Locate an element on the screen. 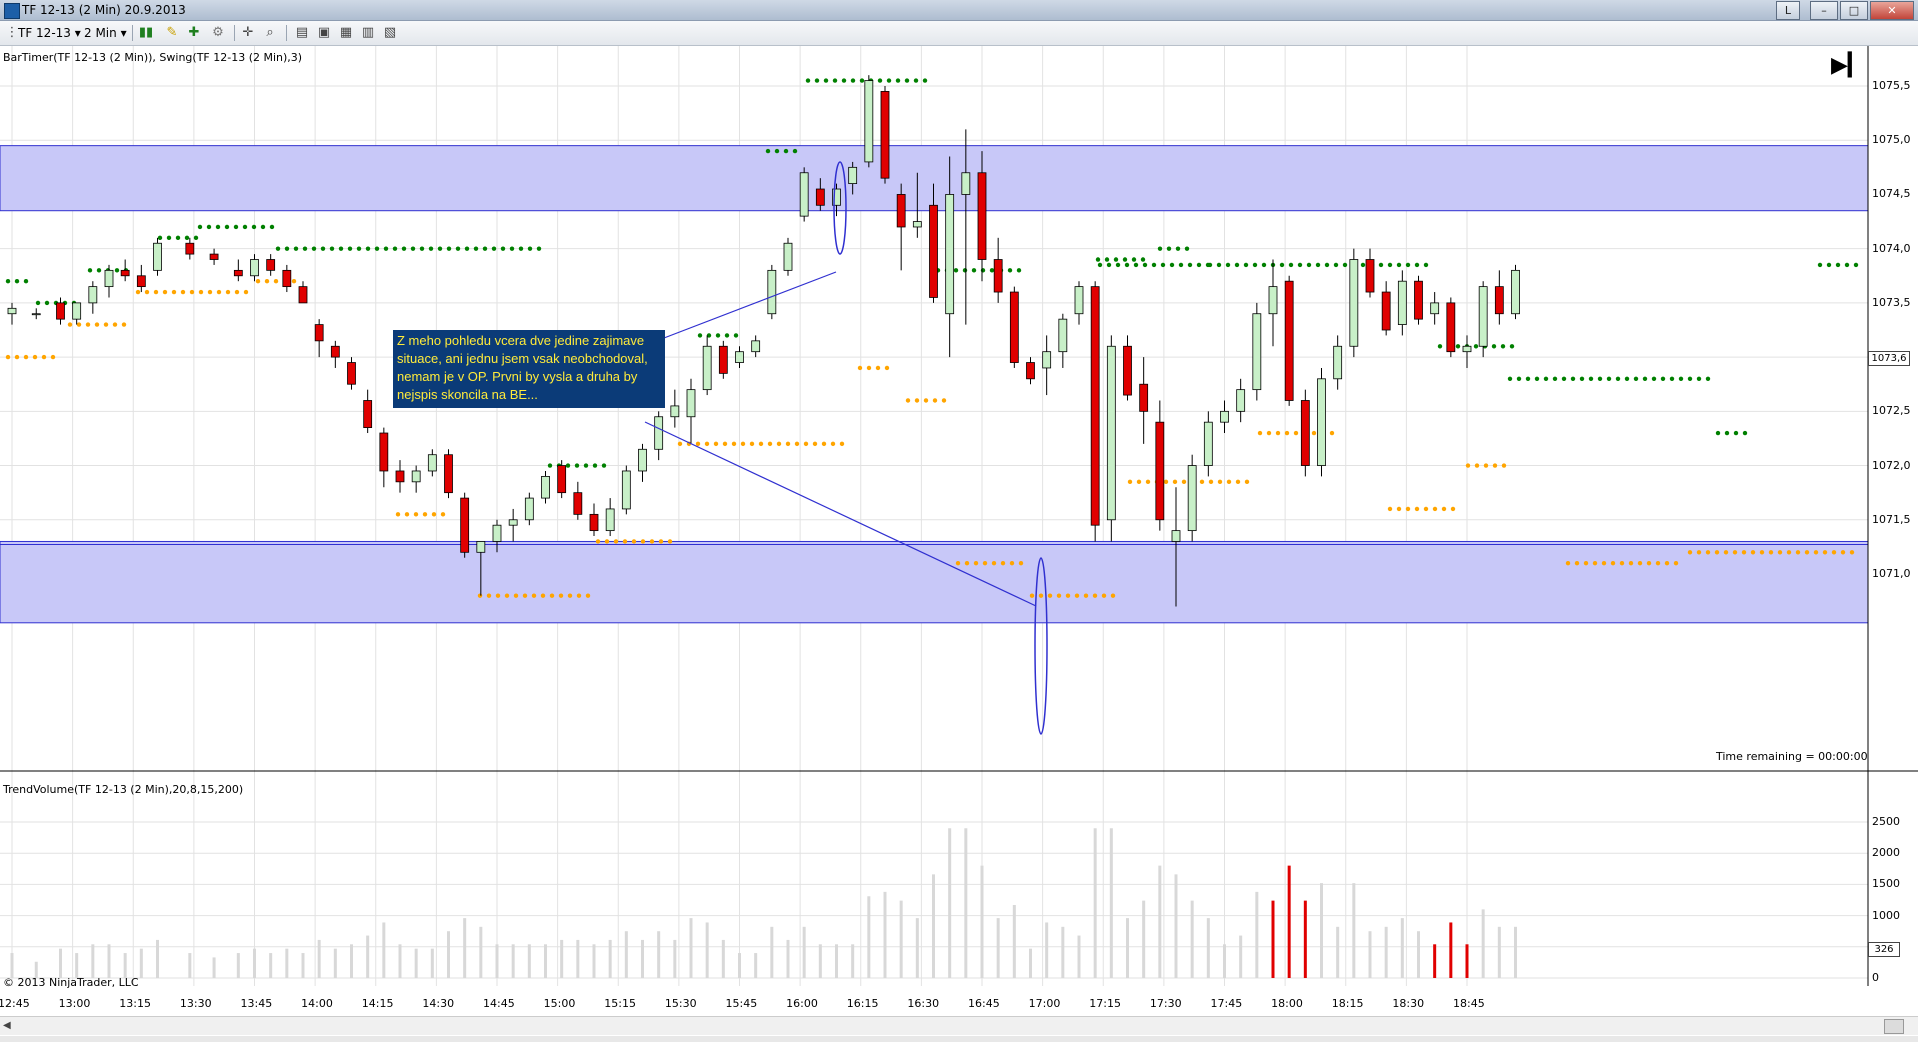 The height and width of the screenshot is (1042, 1918). zoom-icon: ⌕ is located at coordinates (270, 33).